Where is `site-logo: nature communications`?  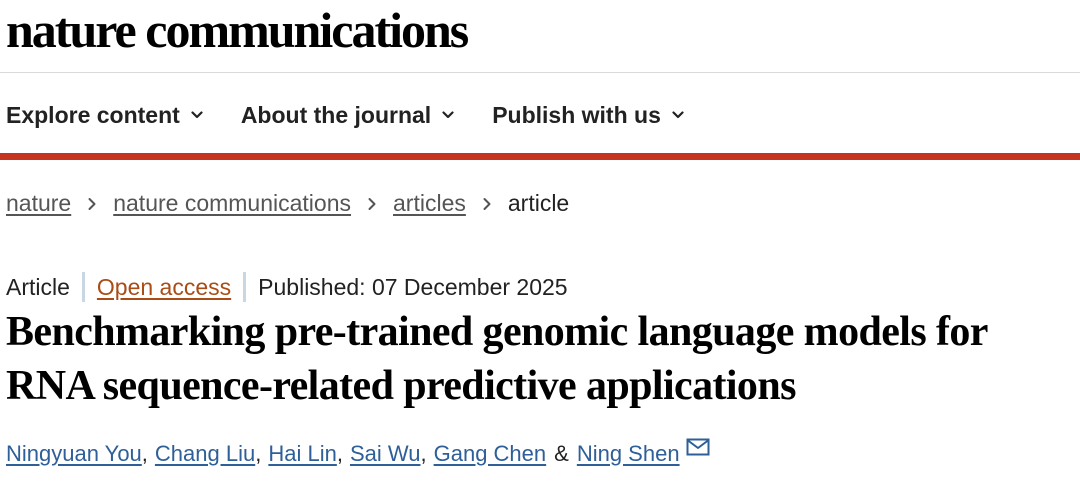 site-logo: nature communications is located at coordinates (237, 30).